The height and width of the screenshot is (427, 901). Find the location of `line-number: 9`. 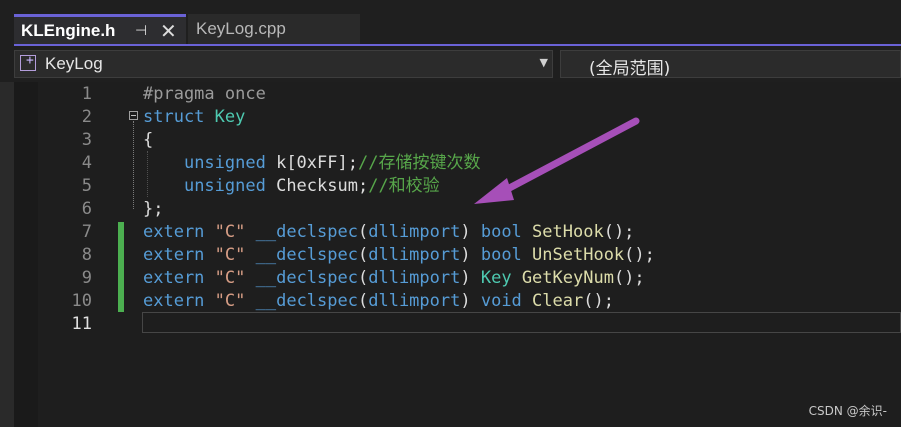

line-number: 9 is located at coordinates (86, 278).